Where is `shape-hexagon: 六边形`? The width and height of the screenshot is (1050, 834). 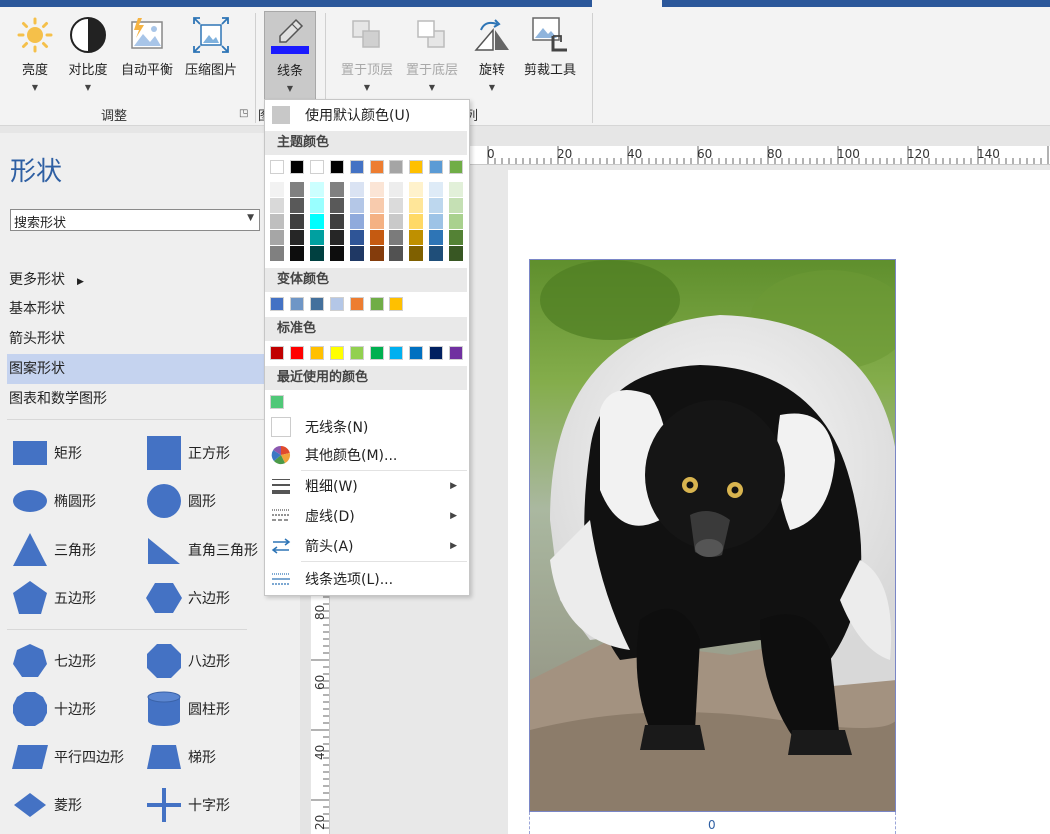 shape-hexagon: 六边形 is located at coordinates (187, 598).